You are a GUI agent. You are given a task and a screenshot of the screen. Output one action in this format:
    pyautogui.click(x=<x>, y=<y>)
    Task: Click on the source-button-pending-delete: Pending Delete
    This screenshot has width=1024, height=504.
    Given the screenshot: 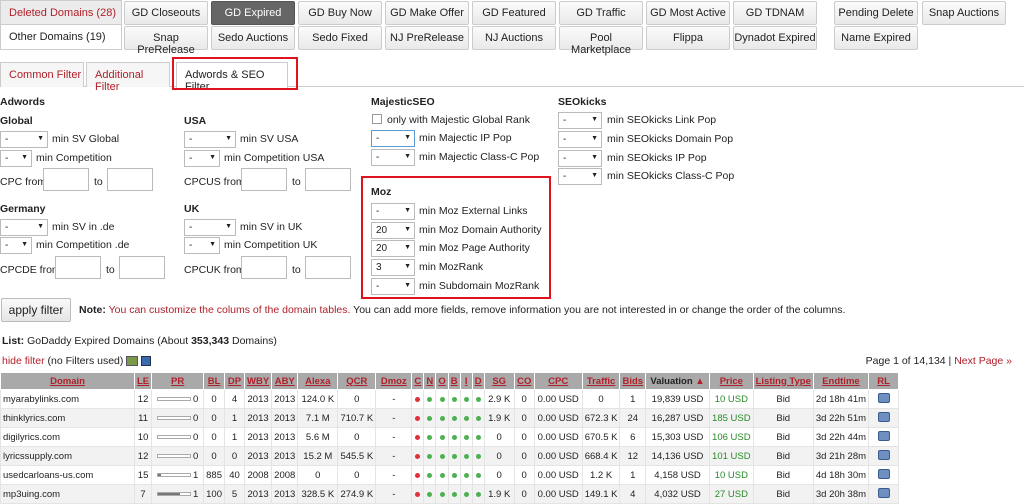 What is the action you would take?
    pyautogui.click(x=876, y=13)
    